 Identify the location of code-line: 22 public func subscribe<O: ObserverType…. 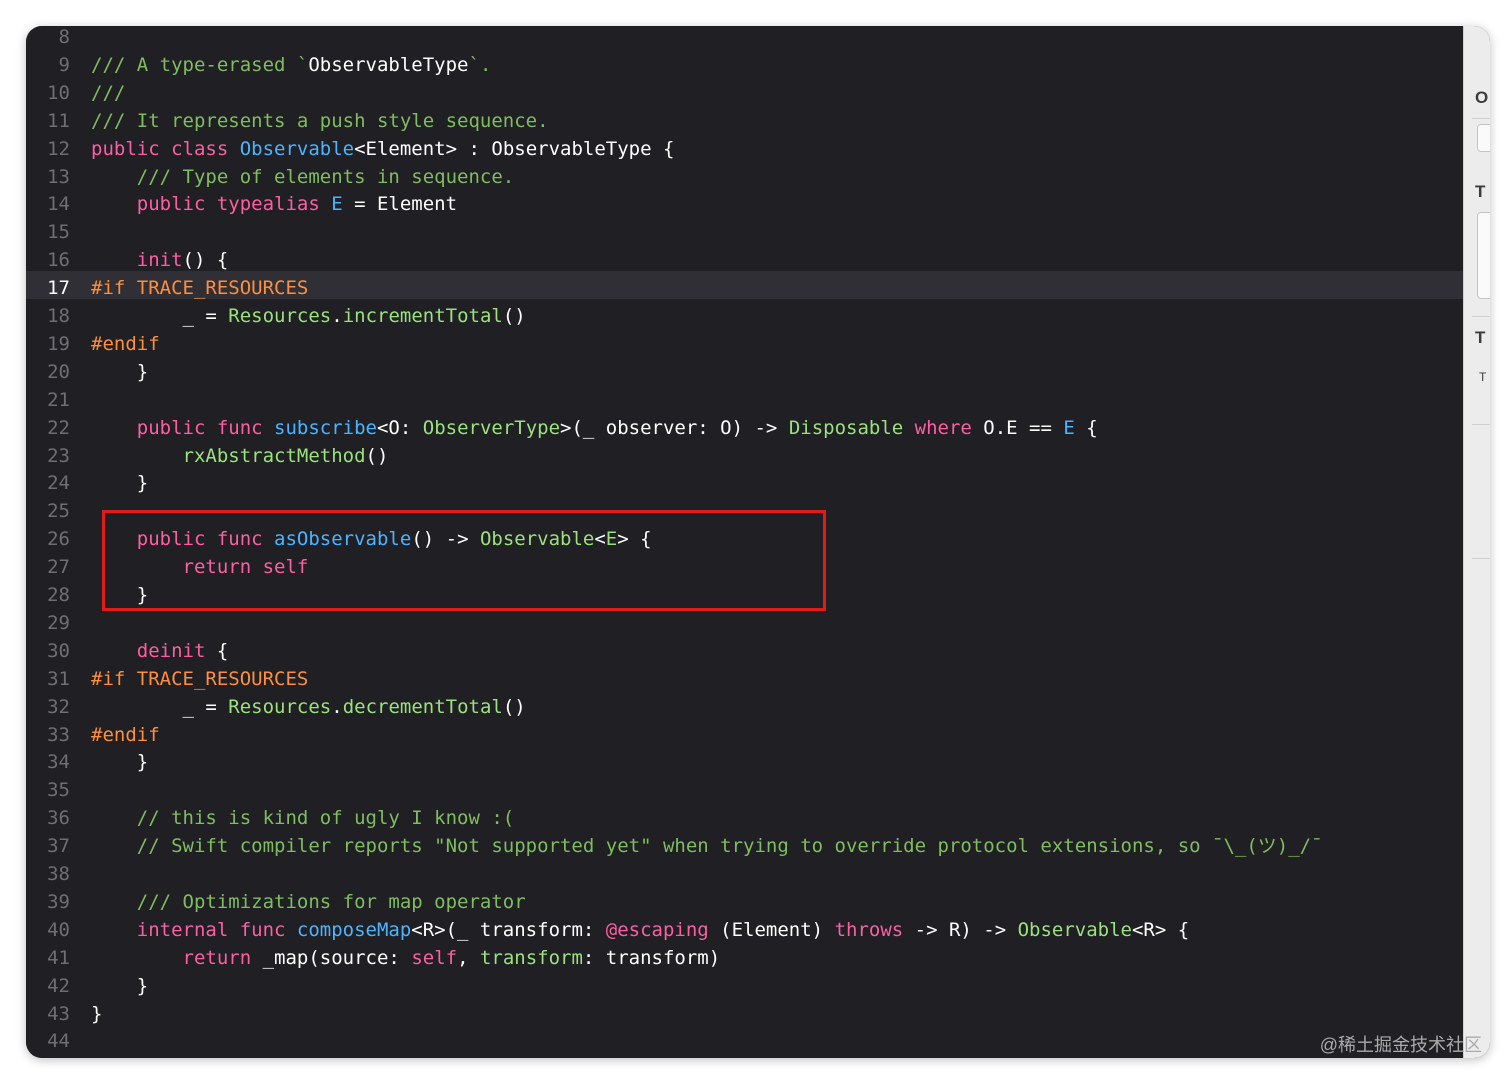
(744, 428).